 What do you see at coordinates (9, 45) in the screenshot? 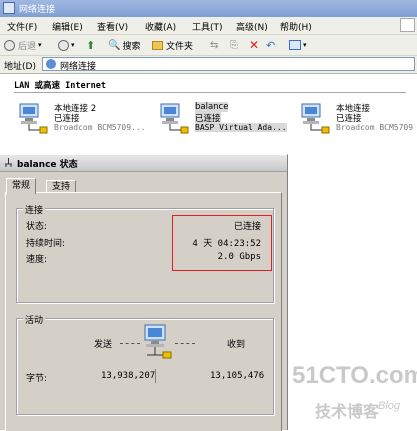
I see `back-arrow-icon` at bounding box center [9, 45].